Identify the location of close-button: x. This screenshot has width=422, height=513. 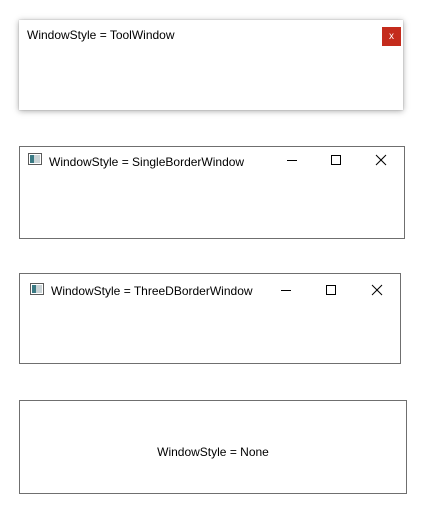
(391, 36).